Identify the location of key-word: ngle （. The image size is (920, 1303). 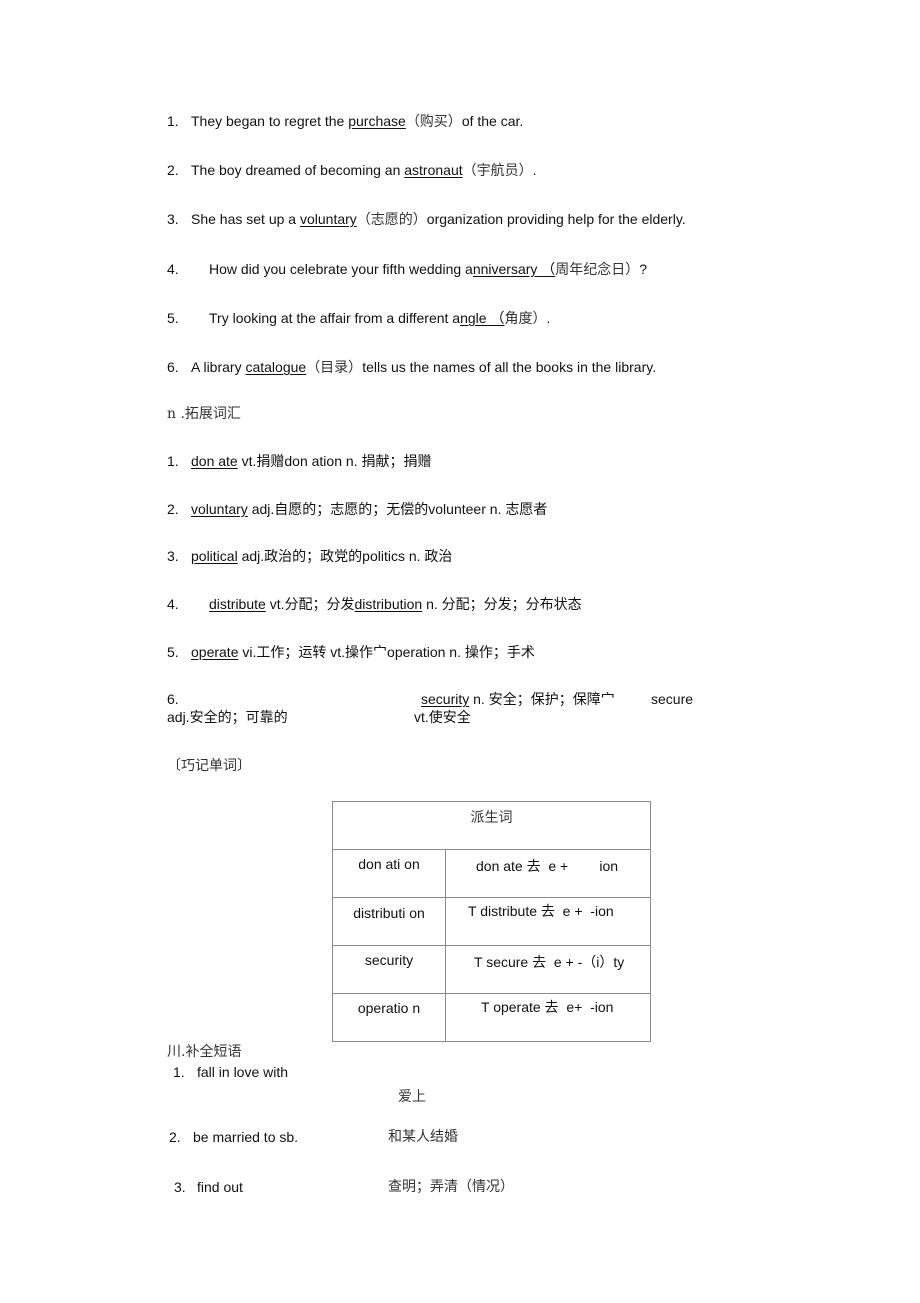
(482, 318).